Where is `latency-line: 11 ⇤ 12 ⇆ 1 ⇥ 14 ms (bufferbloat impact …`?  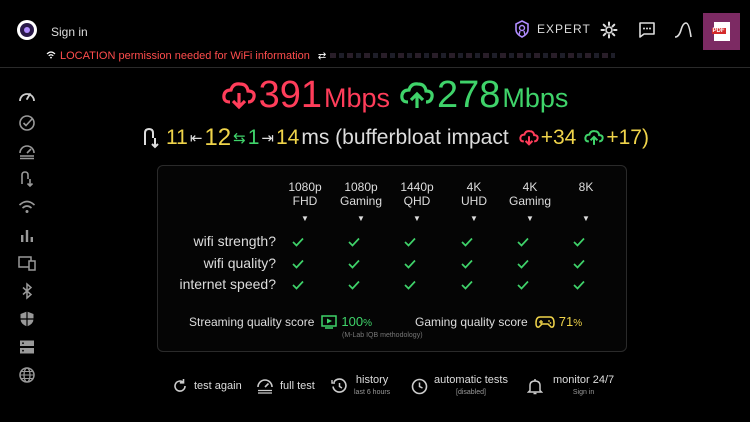
latency-line: 11 ⇤ 12 ⇆ 1 ⇥ 14 ms (bufferbloat impact … is located at coordinates (375, 138).